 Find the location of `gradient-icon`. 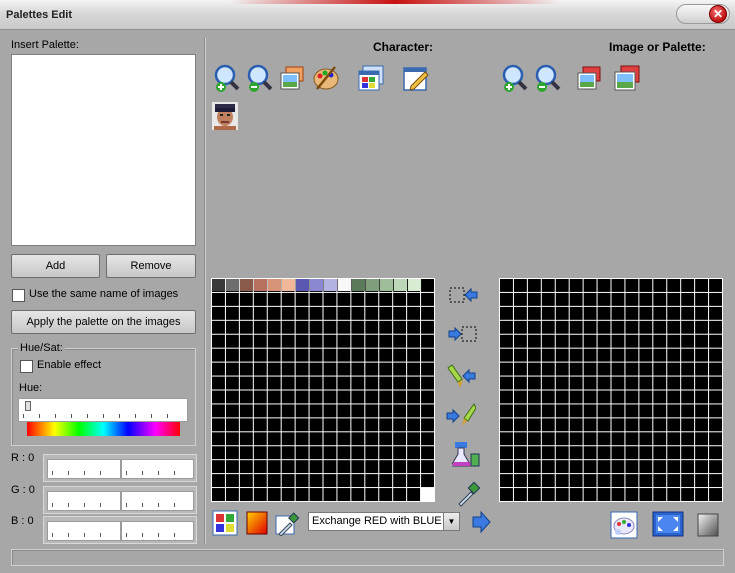

gradient-icon is located at coordinates (257, 523).